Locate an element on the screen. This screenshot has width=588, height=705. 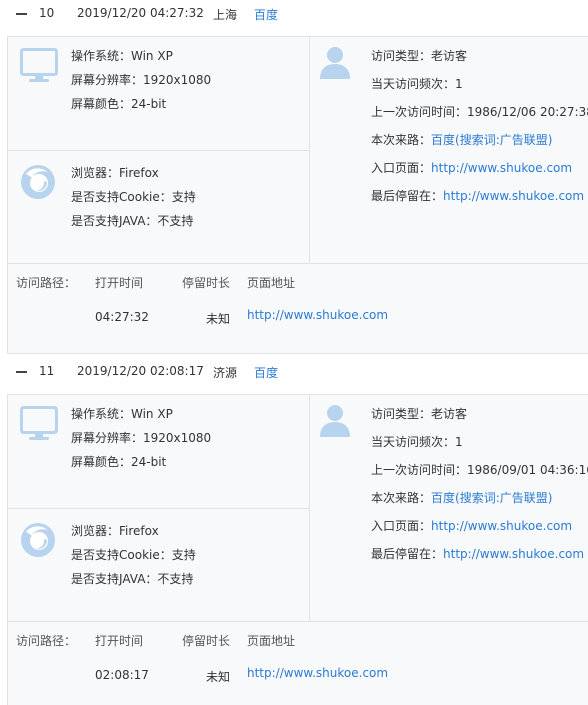
last-visit-text: 上一次访问时间：1986/12/06 20:27:38 is located at coordinates (479, 112).